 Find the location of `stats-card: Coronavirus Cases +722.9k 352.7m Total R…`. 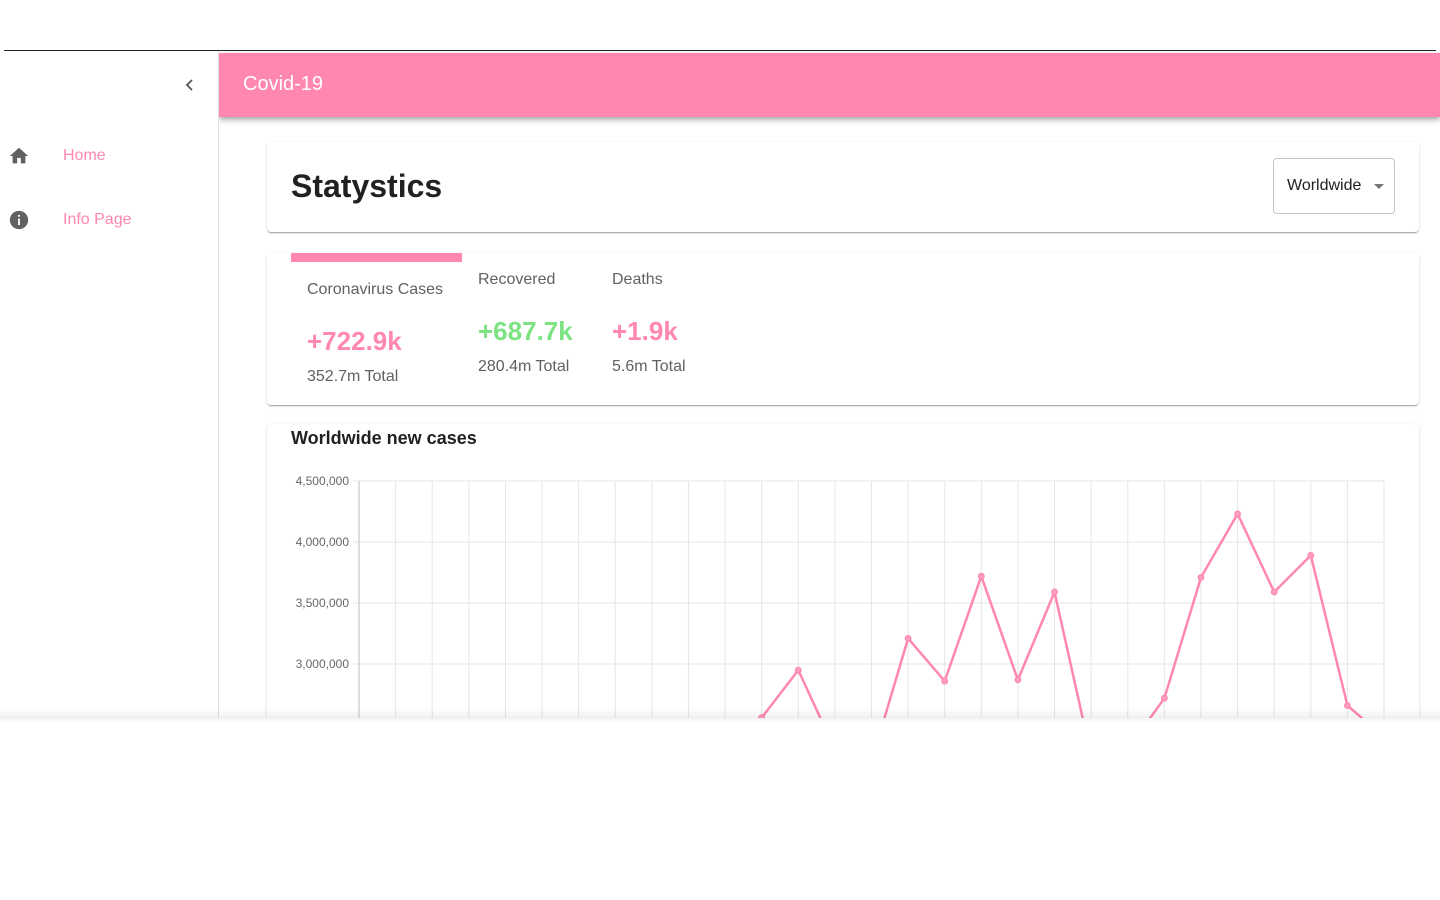

stats-card: Coronavirus Cases +722.9k 352.7m Total R… is located at coordinates (843, 329).